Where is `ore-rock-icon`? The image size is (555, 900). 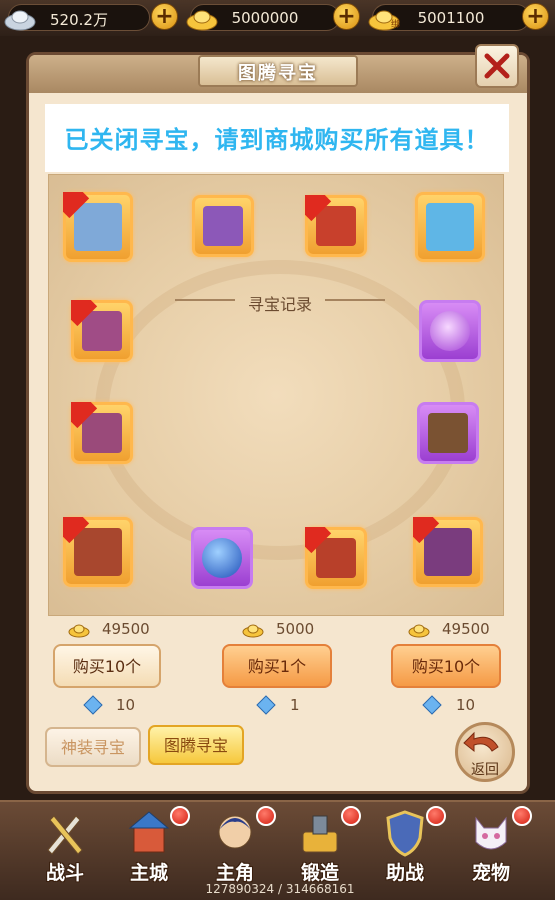 ore-rock-icon is located at coordinates (448, 433).